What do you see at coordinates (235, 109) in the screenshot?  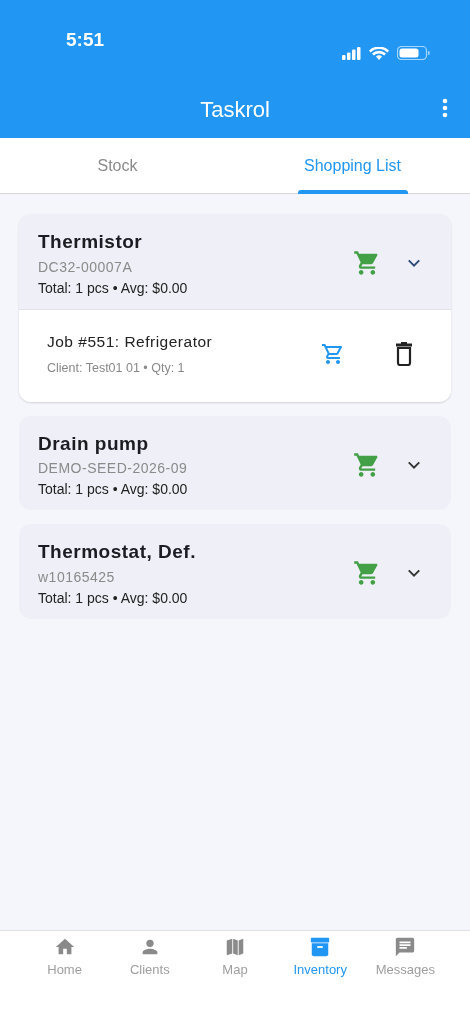 I see `app-title: Taskrol` at bounding box center [235, 109].